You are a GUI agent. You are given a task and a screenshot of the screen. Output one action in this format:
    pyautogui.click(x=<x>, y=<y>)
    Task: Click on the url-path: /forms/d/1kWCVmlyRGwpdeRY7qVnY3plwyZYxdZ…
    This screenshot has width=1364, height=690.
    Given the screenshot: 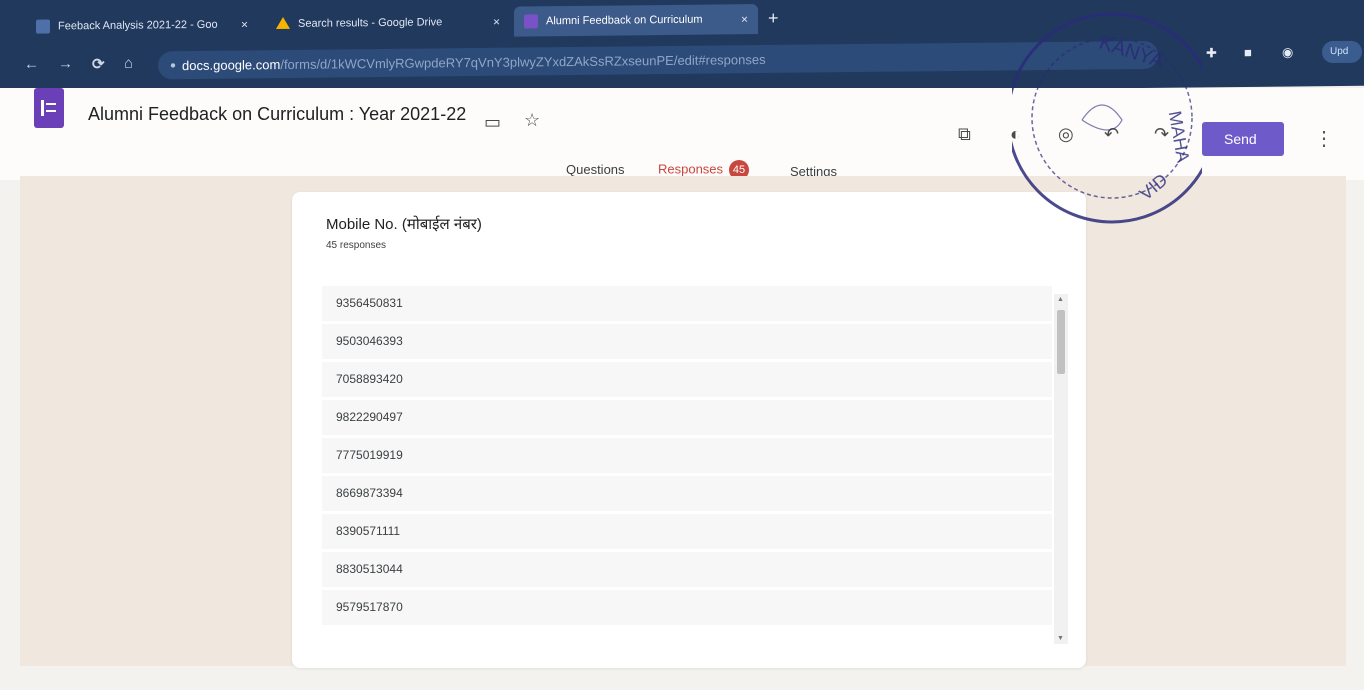 What is the action you would take?
    pyautogui.click(x=523, y=61)
    